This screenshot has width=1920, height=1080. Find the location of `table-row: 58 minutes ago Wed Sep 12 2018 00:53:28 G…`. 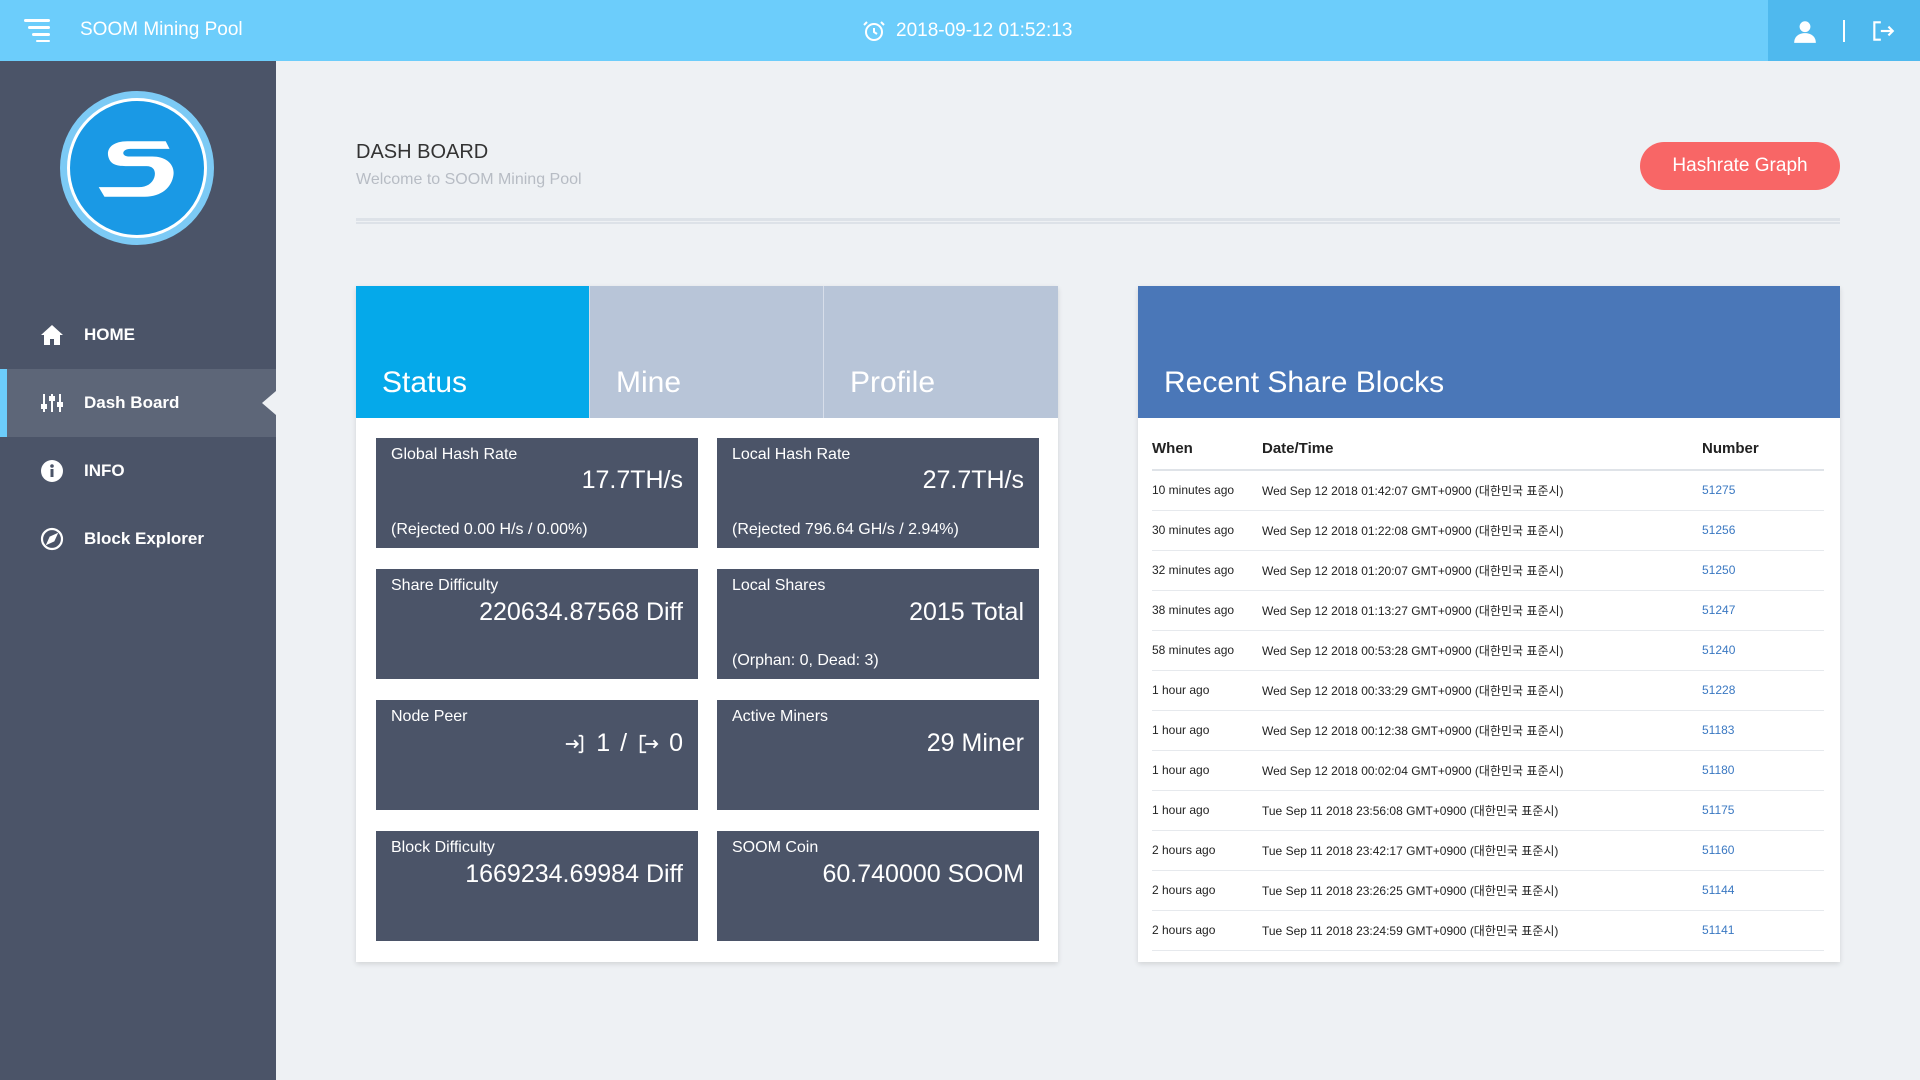

table-row: 58 minutes ago Wed Sep 12 2018 00:53:28 G… is located at coordinates (1488, 650).